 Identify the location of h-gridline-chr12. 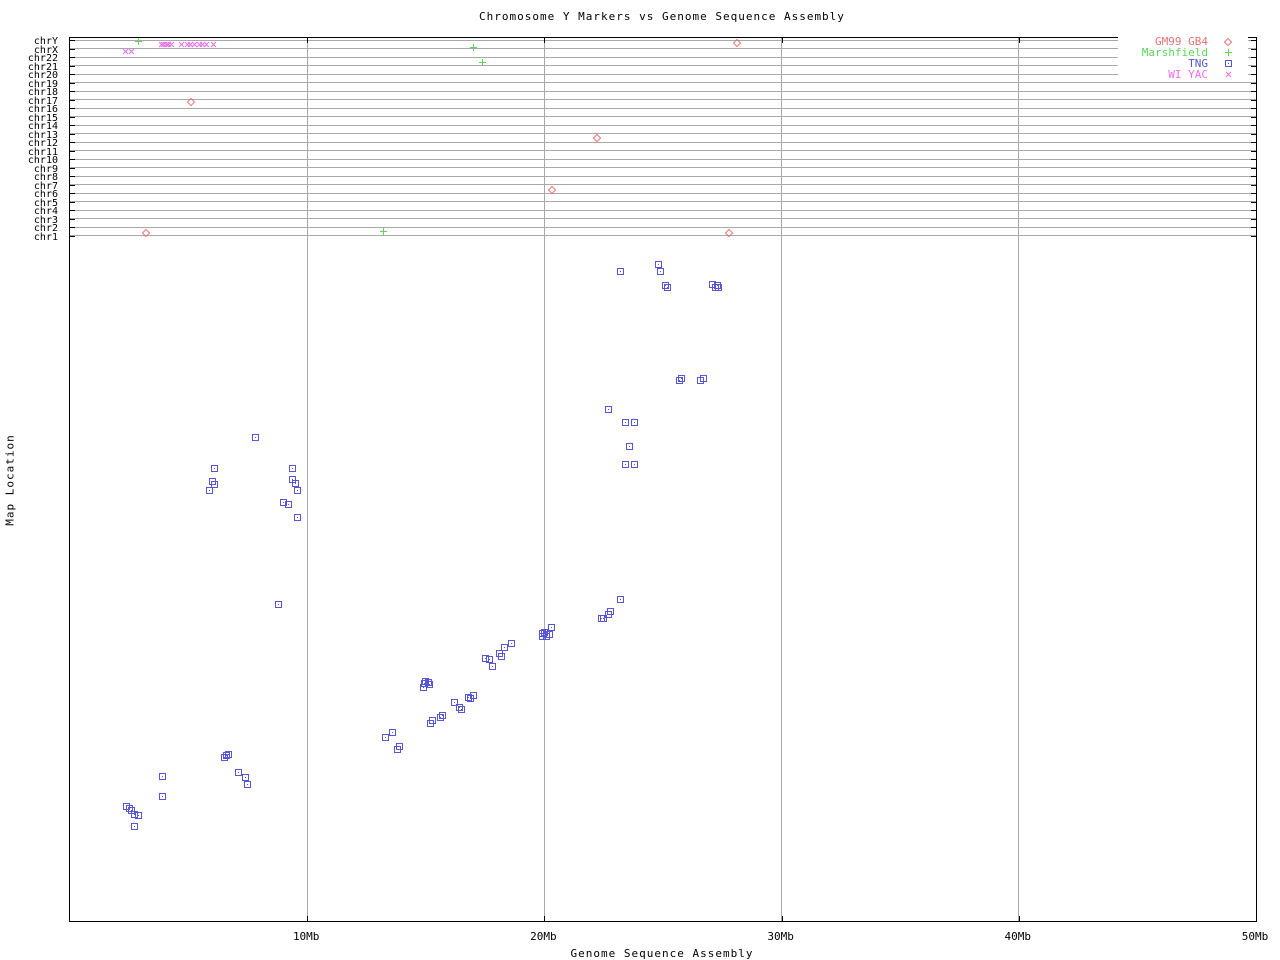
(663, 142).